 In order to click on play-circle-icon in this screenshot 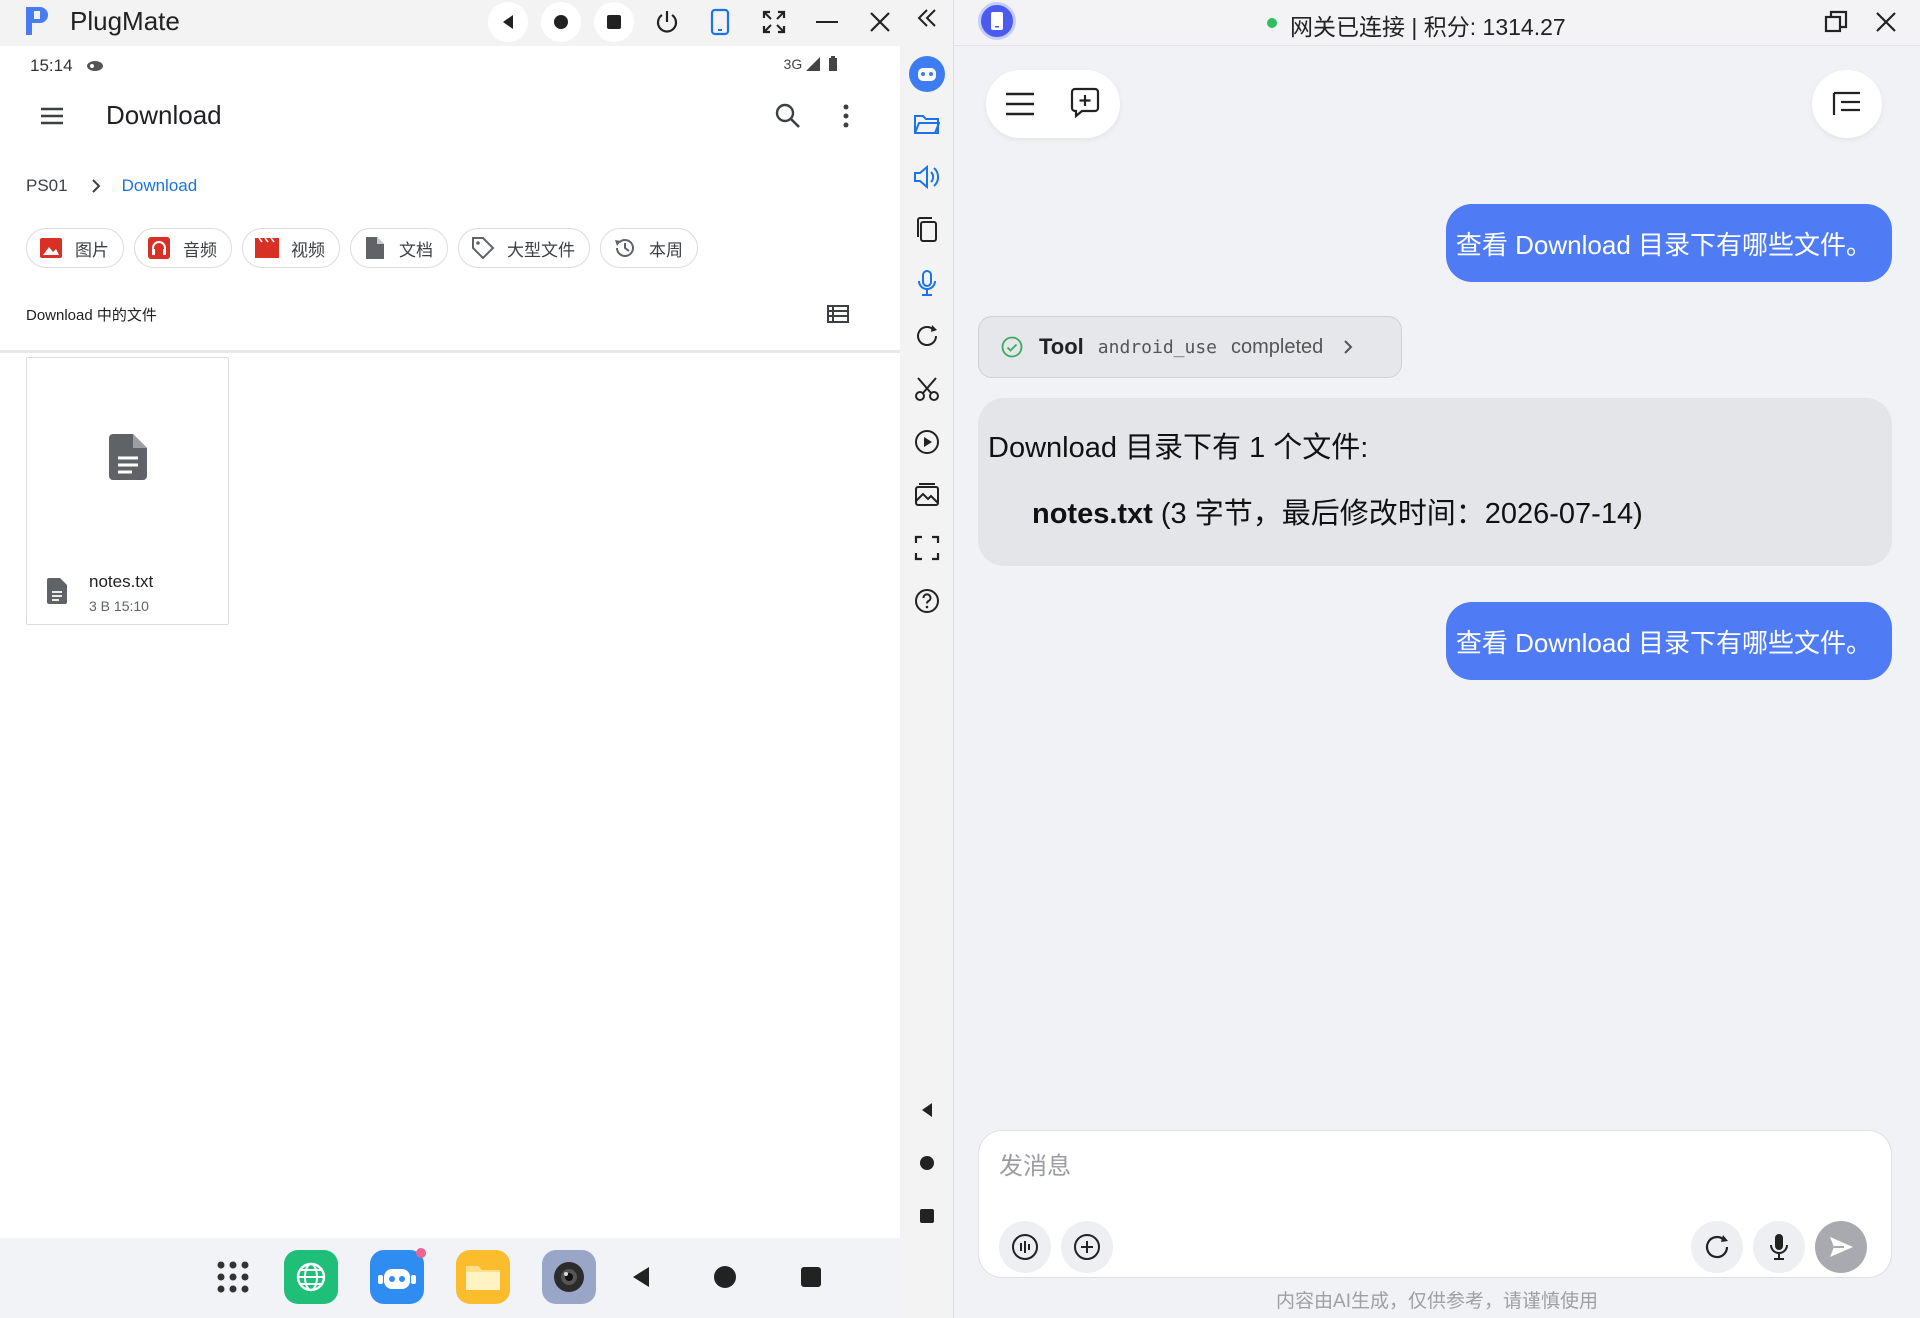, I will do `click(927, 442)`.